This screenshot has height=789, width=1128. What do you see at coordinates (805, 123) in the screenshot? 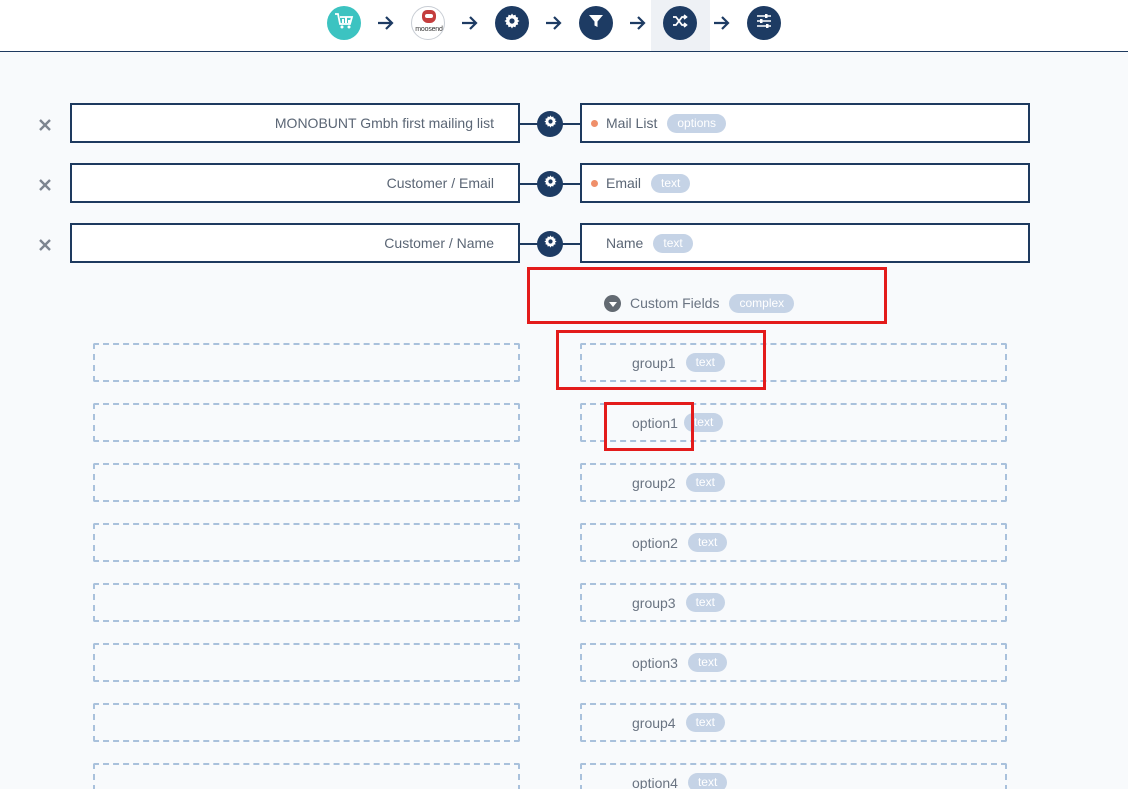
I see `target-field-mail-list: Mail List options` at bounding box center [805, 123].